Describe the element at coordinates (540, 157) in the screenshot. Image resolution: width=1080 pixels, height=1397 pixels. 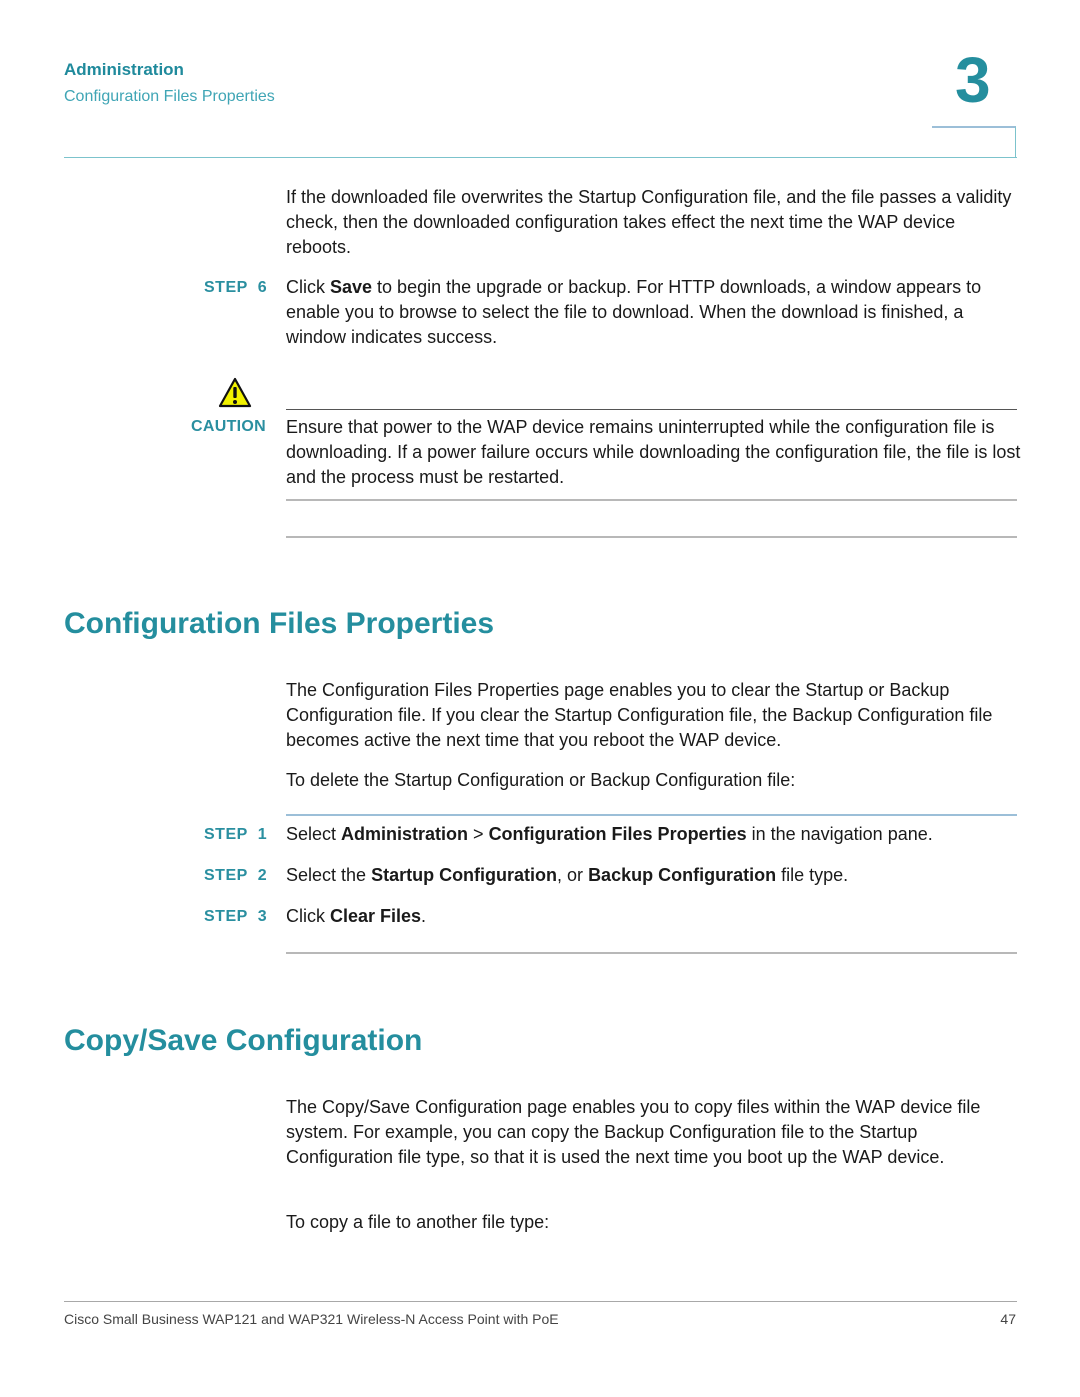
I see `header-divider` at that location.